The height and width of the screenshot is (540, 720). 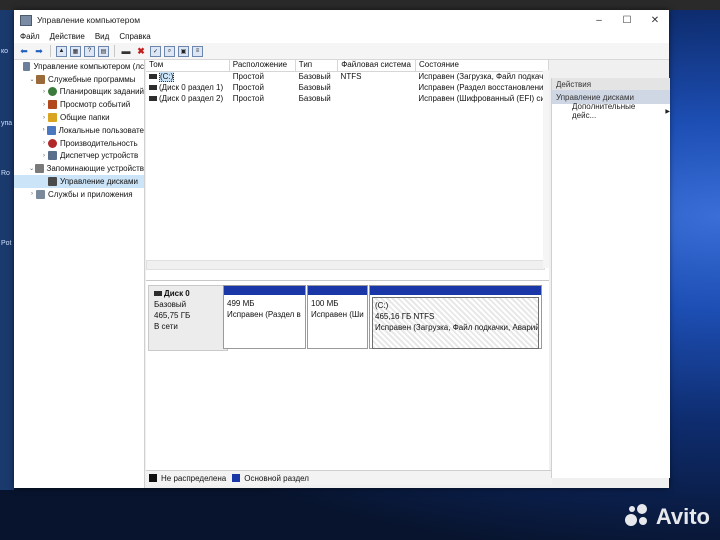 I want to click on menu-help: Справка, so click(x=134, y=36).